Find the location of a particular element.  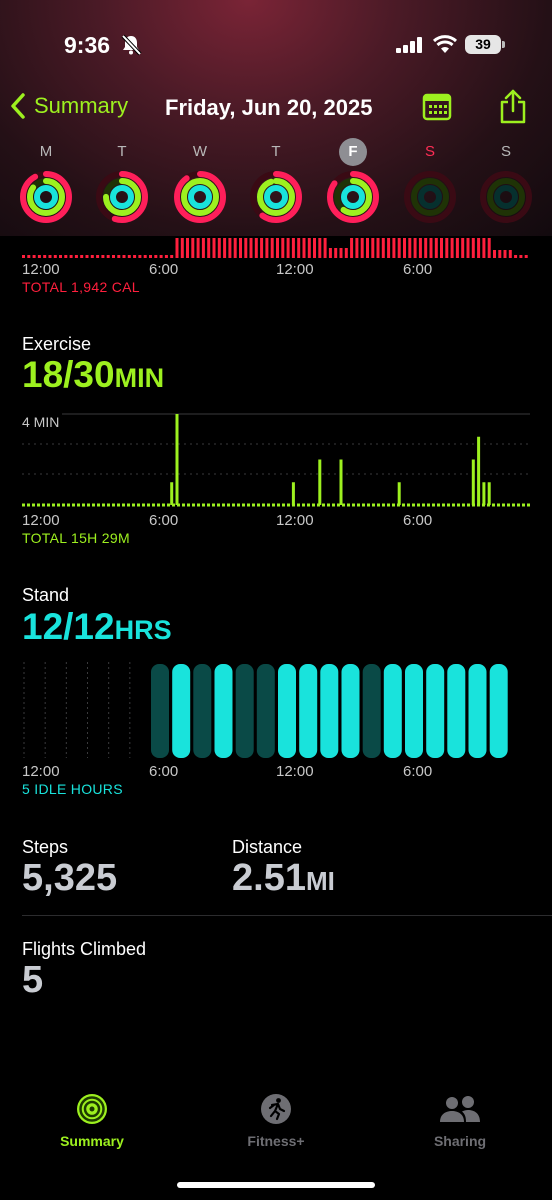

stand-unit: HRS is located at coordinates (143, 630).